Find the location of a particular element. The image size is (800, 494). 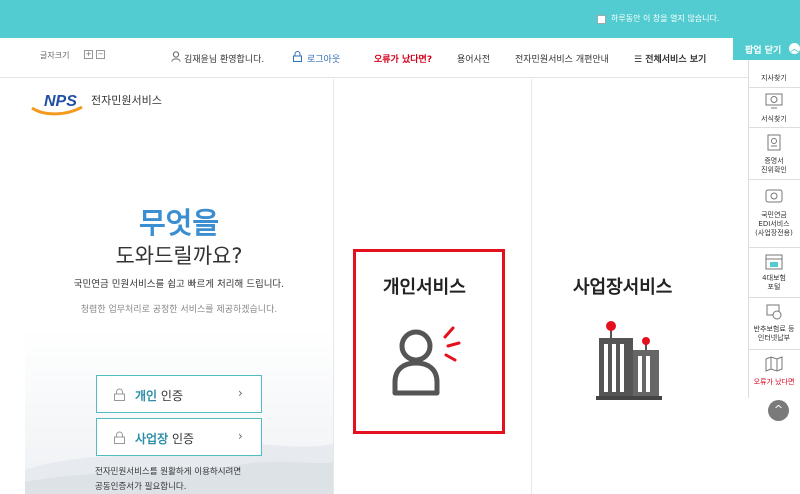

font-decrease-button: − is located at coordinates (100, 54).